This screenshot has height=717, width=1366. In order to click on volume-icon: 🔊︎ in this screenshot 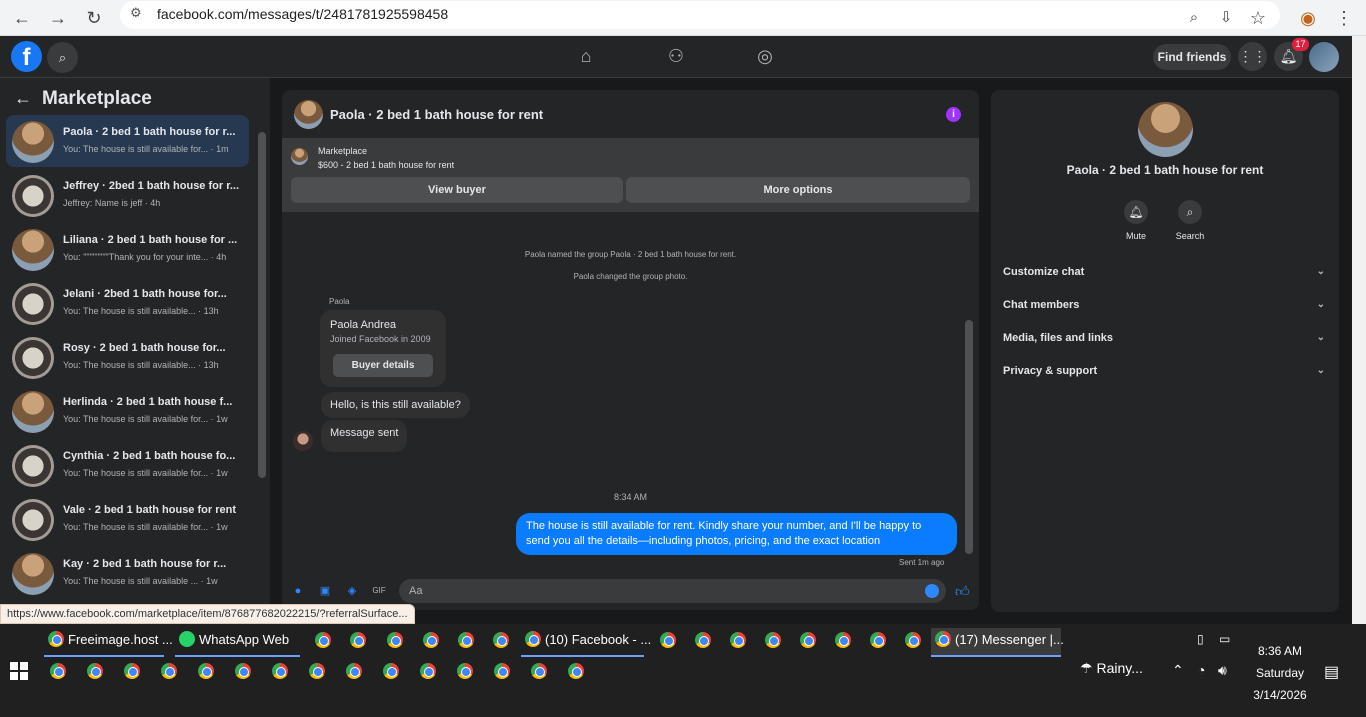, I will do `click(1222, 670)`.